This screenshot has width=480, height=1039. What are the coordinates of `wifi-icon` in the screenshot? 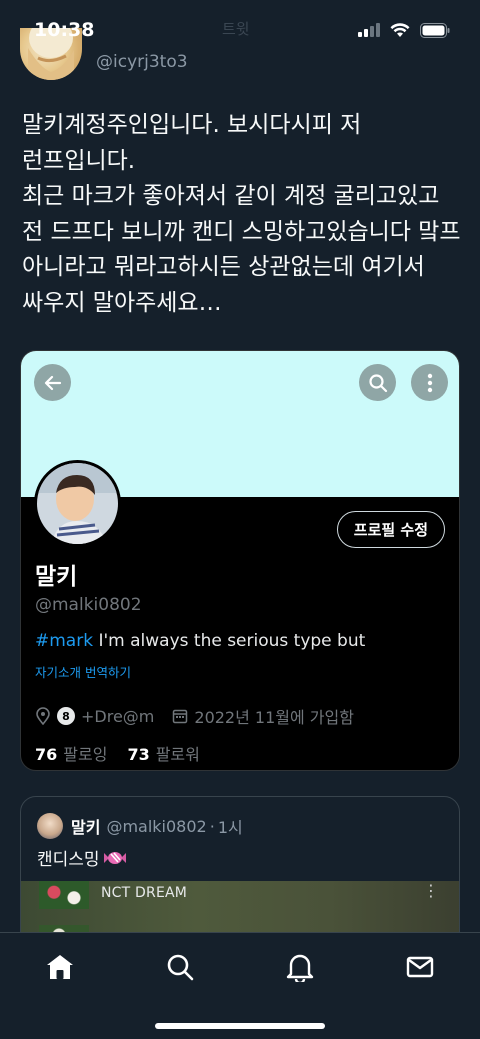 It's located at (400, 29).